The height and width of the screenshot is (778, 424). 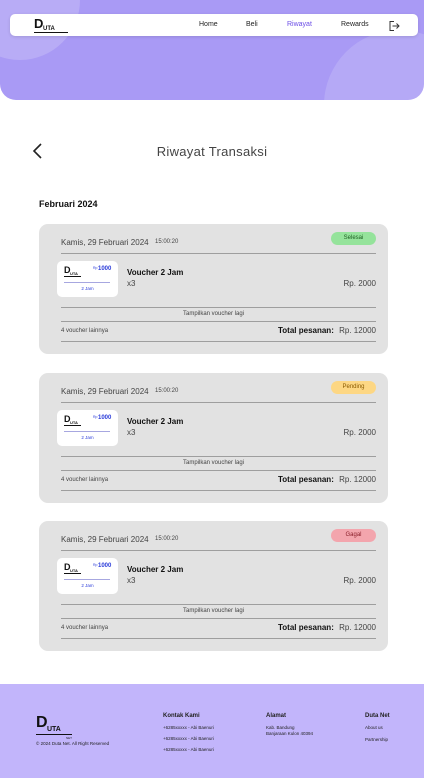 What do you see at coordinates (353, 238) in the screenshot?
I see `status-badge: Selesai` at bounding box center [353, 238].